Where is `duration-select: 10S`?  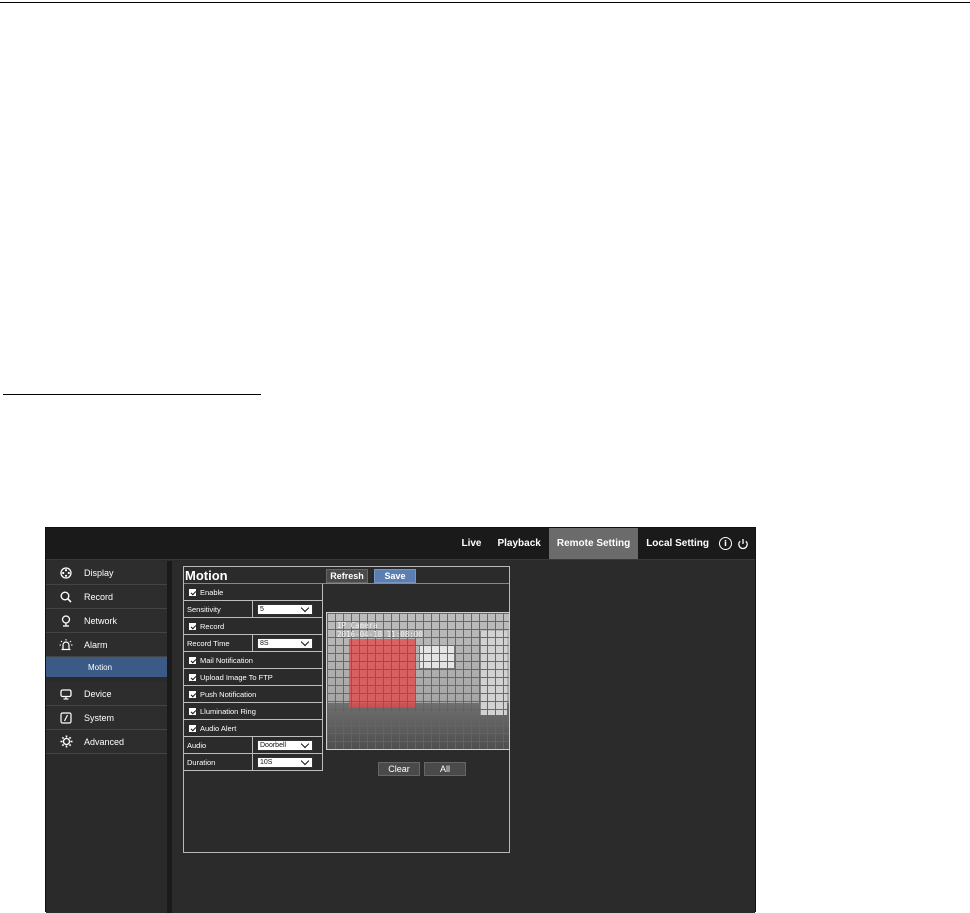
duration-select: 10S is located at coordinates (285, 762).